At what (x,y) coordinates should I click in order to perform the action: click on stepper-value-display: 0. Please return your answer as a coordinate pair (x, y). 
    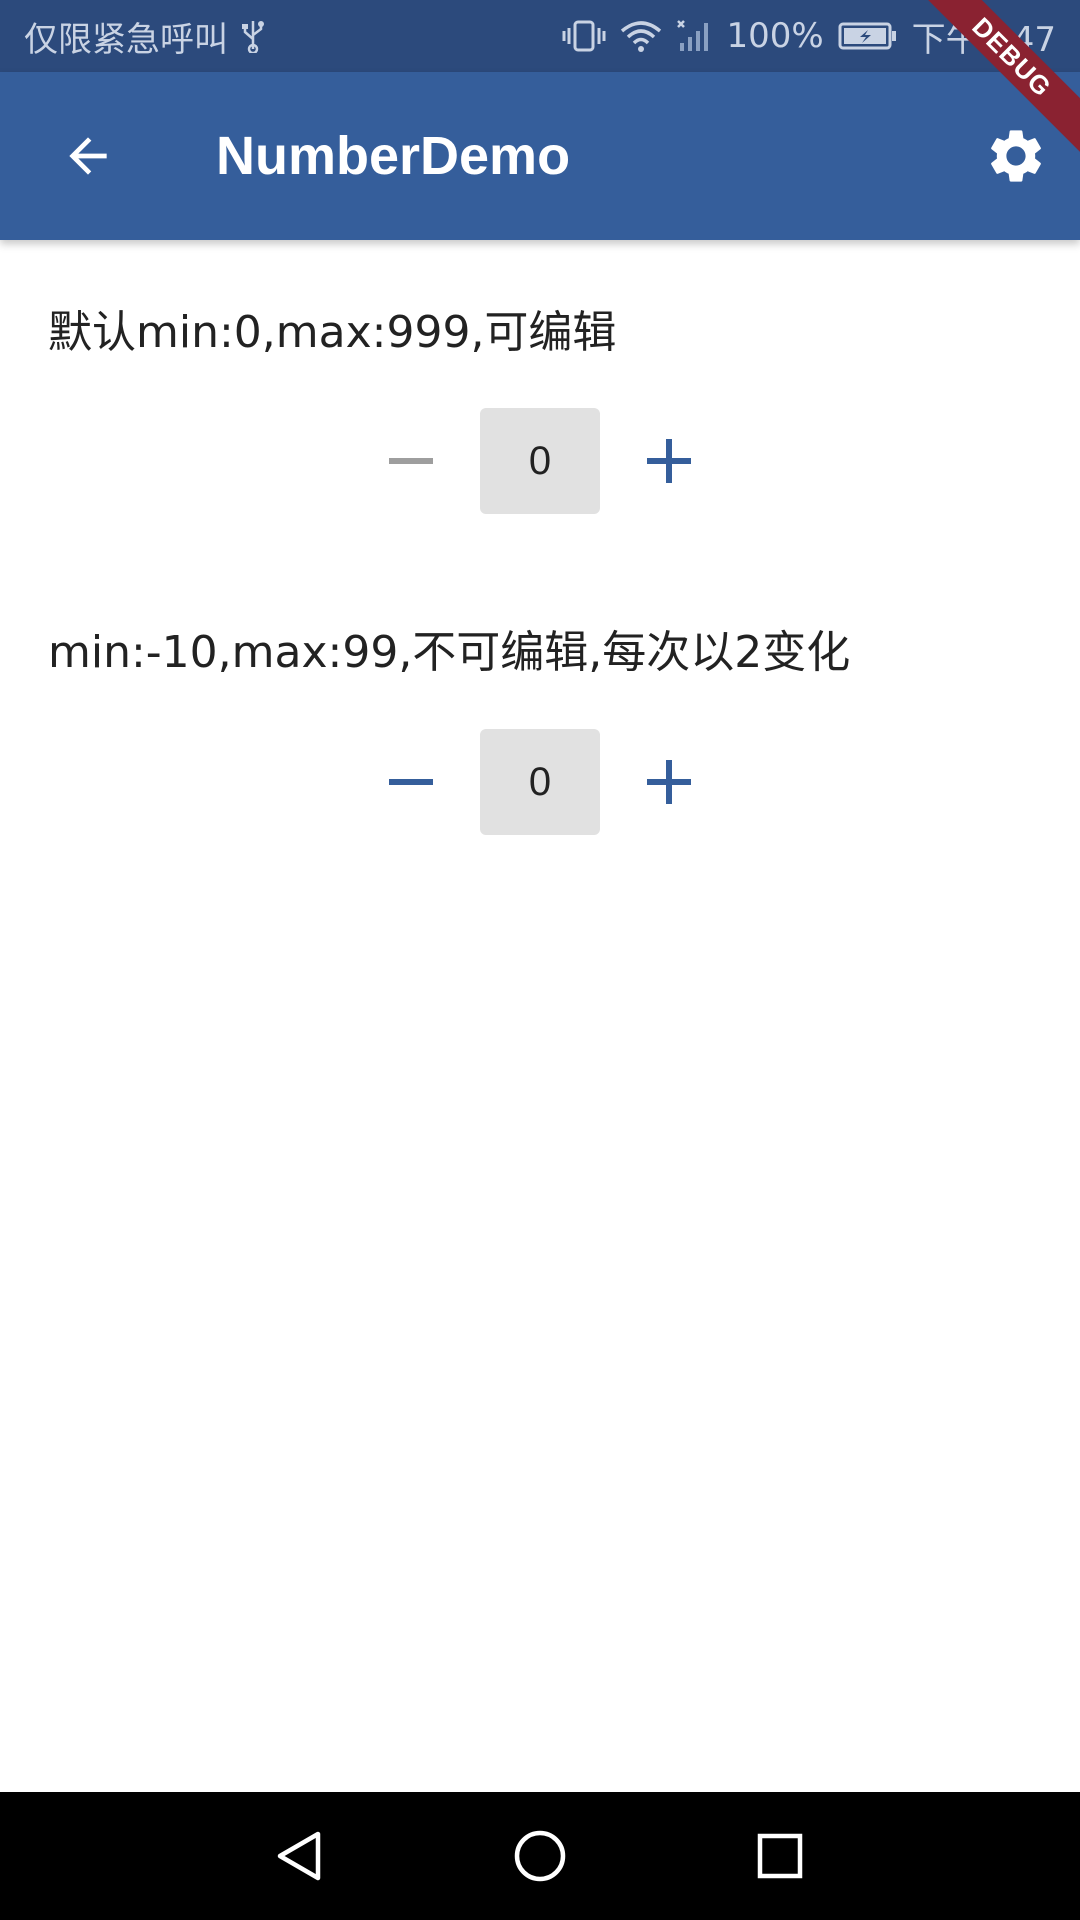
    Looking at the image, I should click on (540, 782).